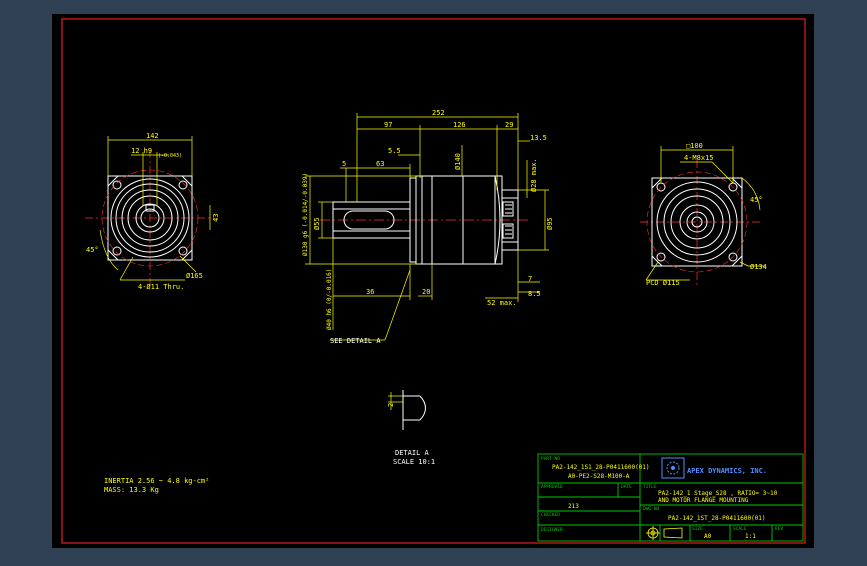 This screenshot has width=867, height=566. I want to click on dim-29: 29, so click(509, 125).